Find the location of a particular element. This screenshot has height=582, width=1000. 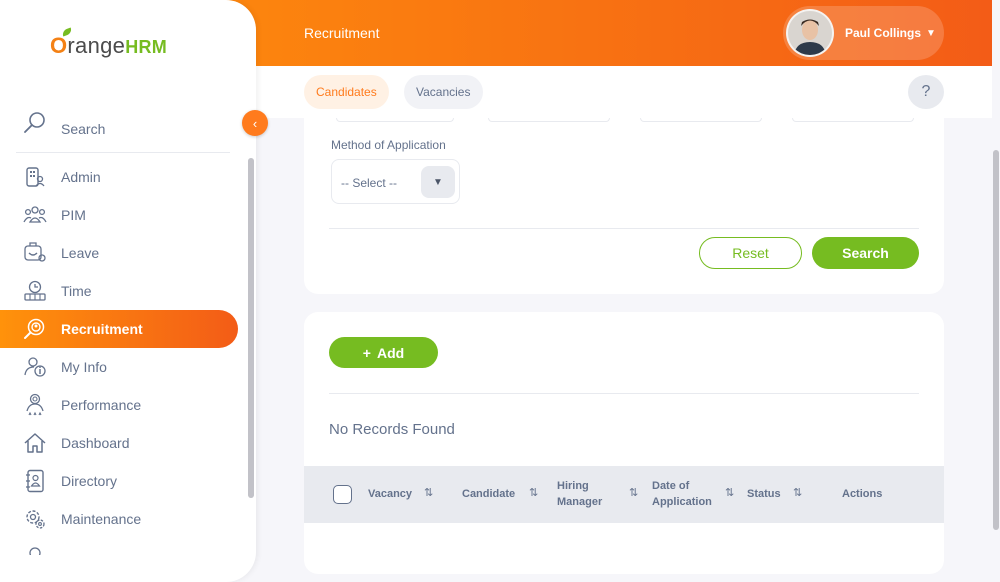

add-button: + Add is located at coordinates (383, 352).